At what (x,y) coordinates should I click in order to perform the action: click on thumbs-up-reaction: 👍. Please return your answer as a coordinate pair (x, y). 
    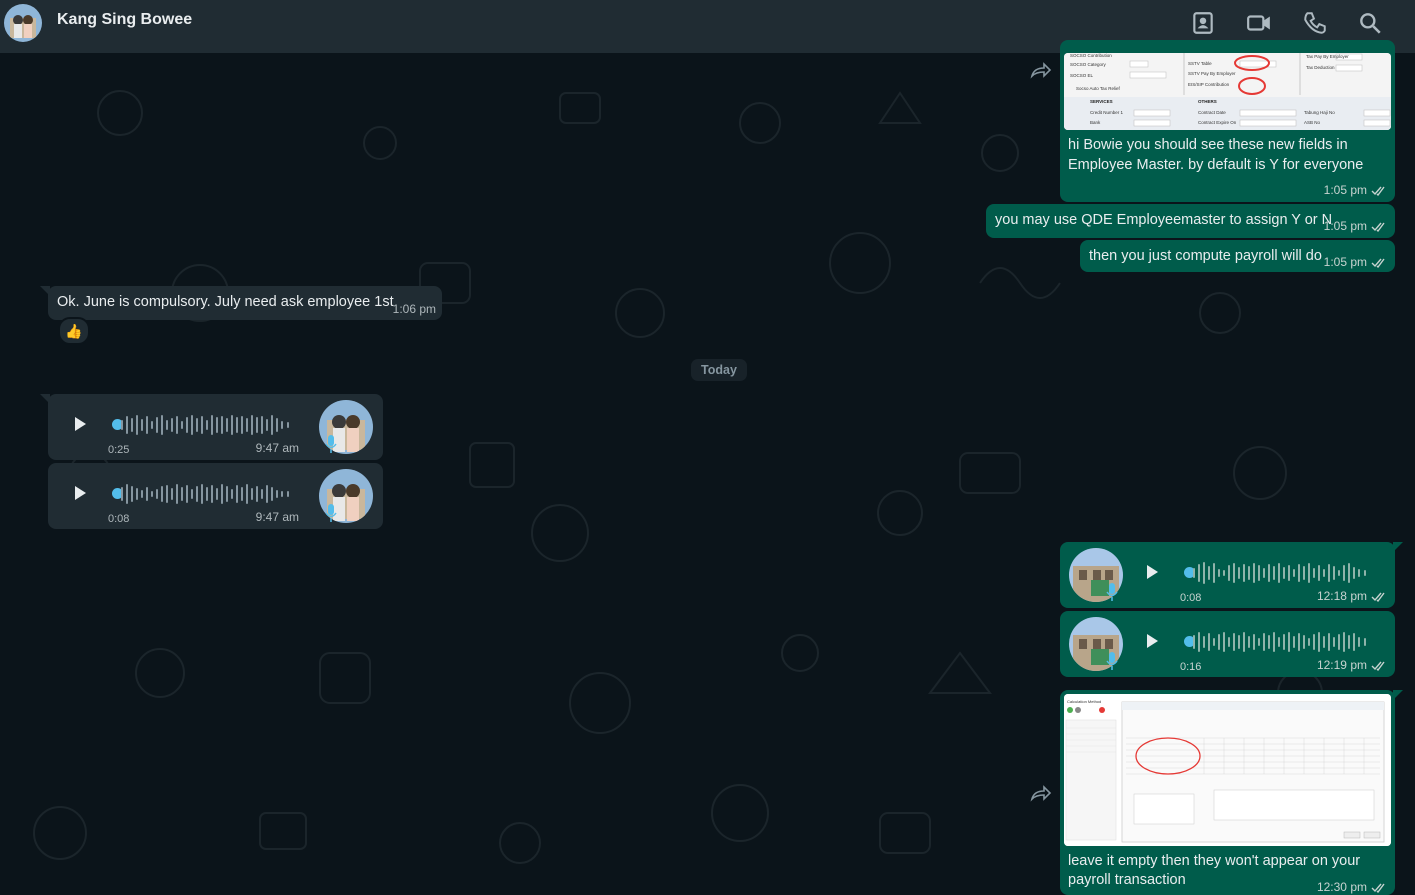
    Looking at the image, I should click on (74, 331).